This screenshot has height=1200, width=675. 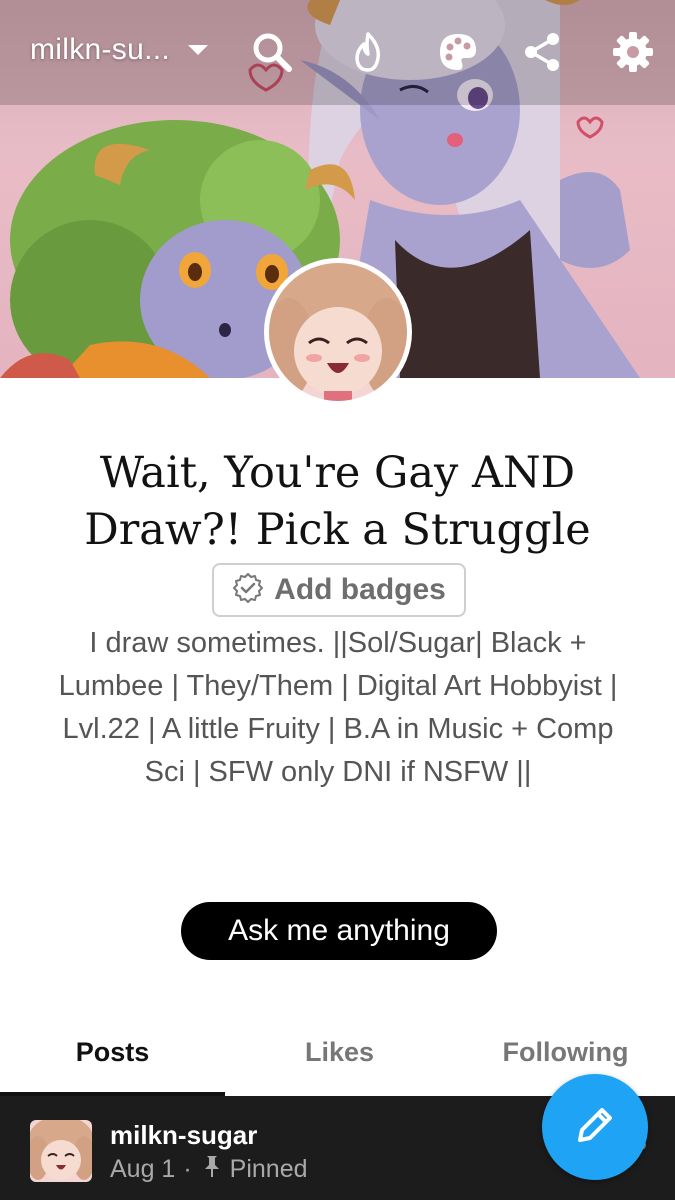 I want to click on compose-button, so click(x=595, y=1127).